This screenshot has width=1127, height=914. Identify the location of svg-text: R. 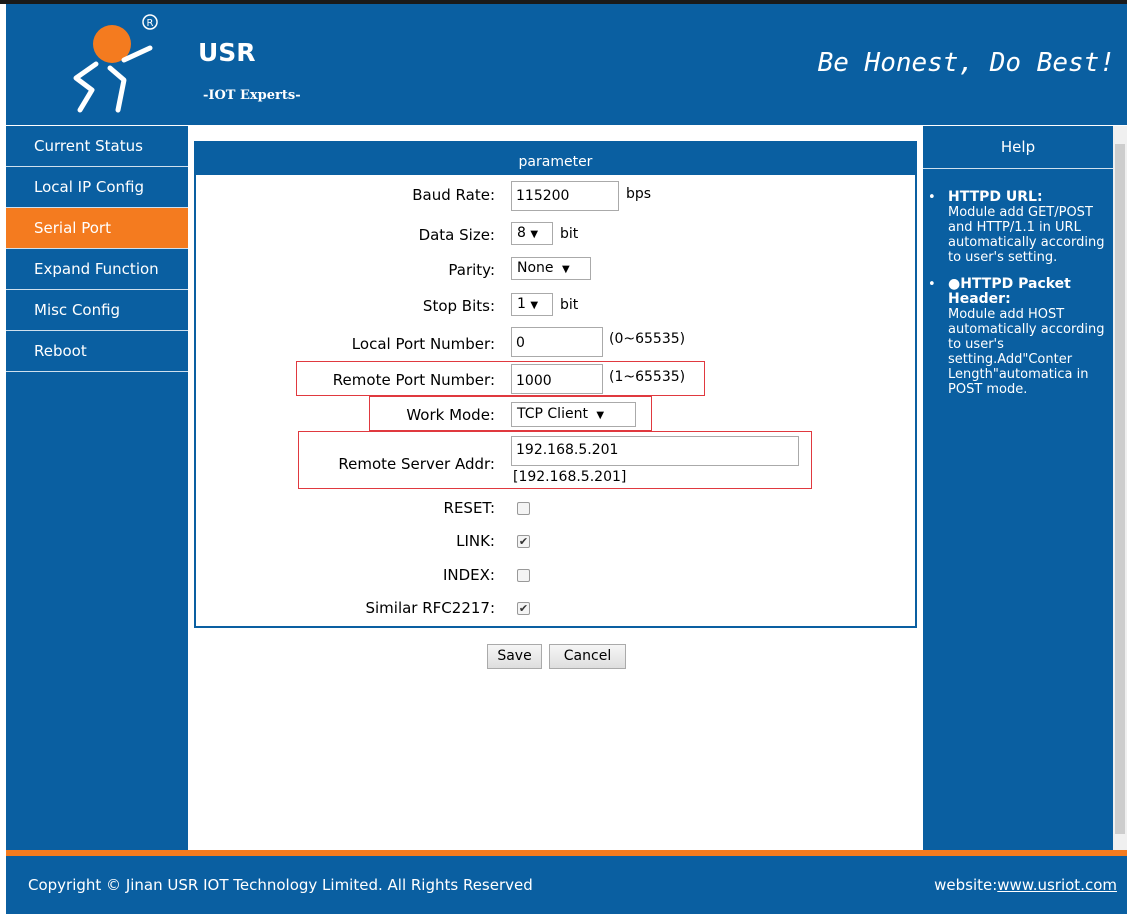
(150, 23).